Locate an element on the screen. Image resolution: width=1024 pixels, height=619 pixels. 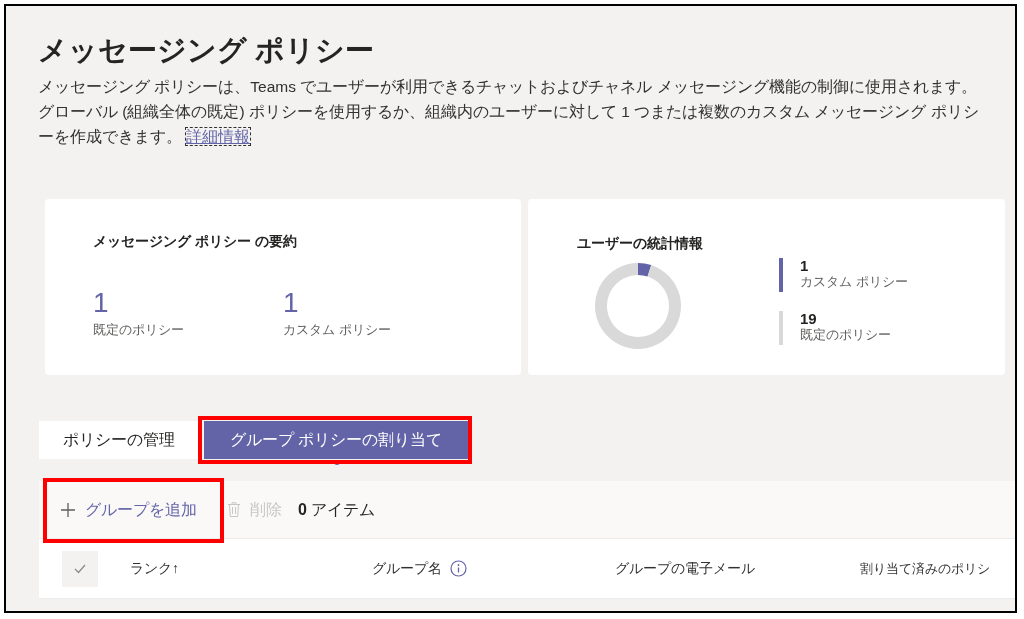
tab: グループ ポリシーの割り当て is located at coordinates (336, 440).